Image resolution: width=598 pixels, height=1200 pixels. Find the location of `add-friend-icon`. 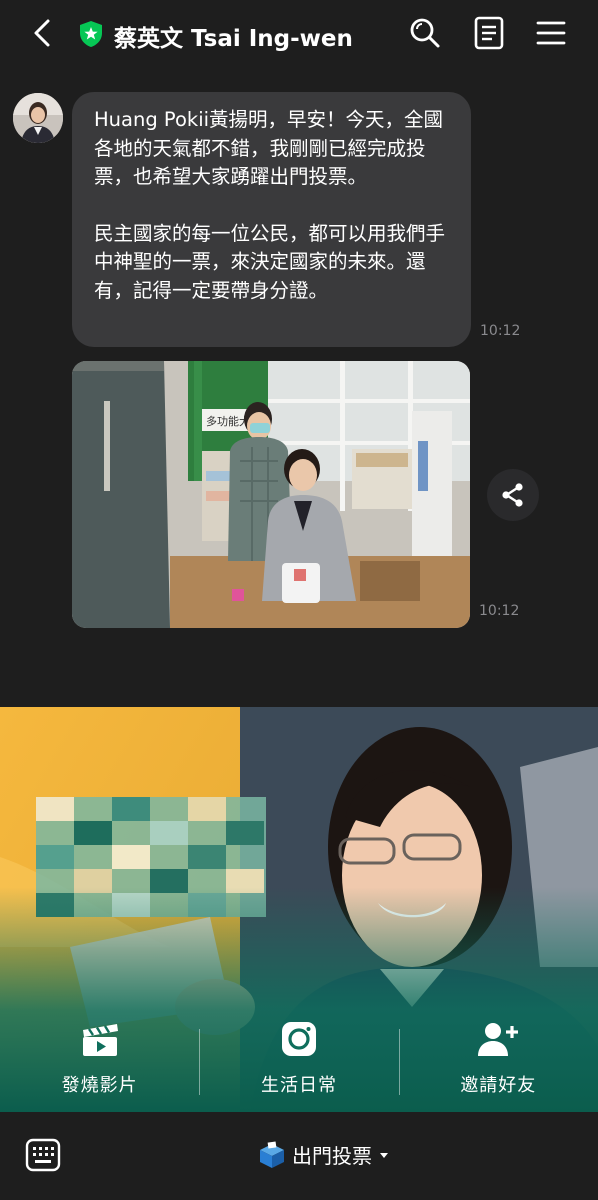

add-friend-icon is located at coordinates (498, 1039).